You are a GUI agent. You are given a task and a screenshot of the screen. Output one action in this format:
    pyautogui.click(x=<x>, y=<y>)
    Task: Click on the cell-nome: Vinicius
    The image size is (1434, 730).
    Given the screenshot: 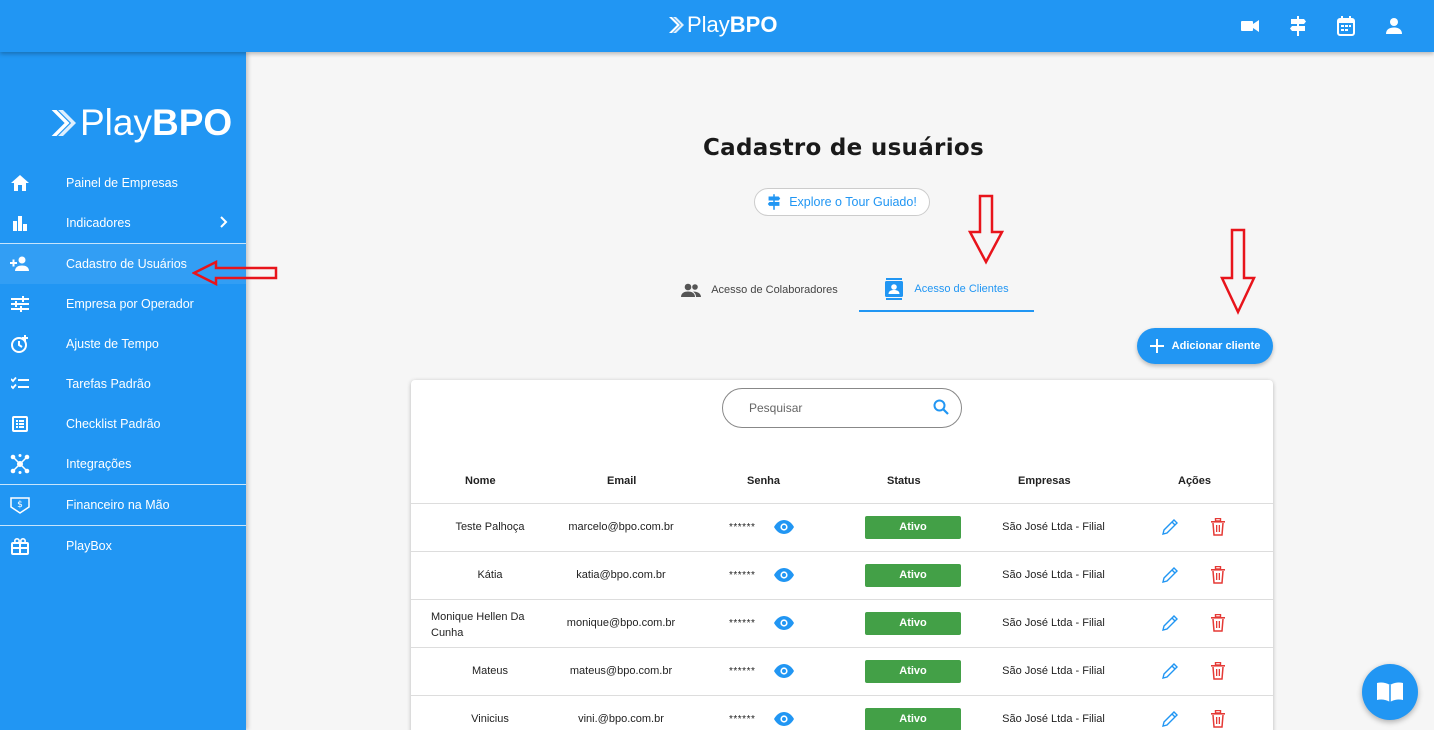 What is the action you would take?
    pyautogui.click(x=490, y=719)
    